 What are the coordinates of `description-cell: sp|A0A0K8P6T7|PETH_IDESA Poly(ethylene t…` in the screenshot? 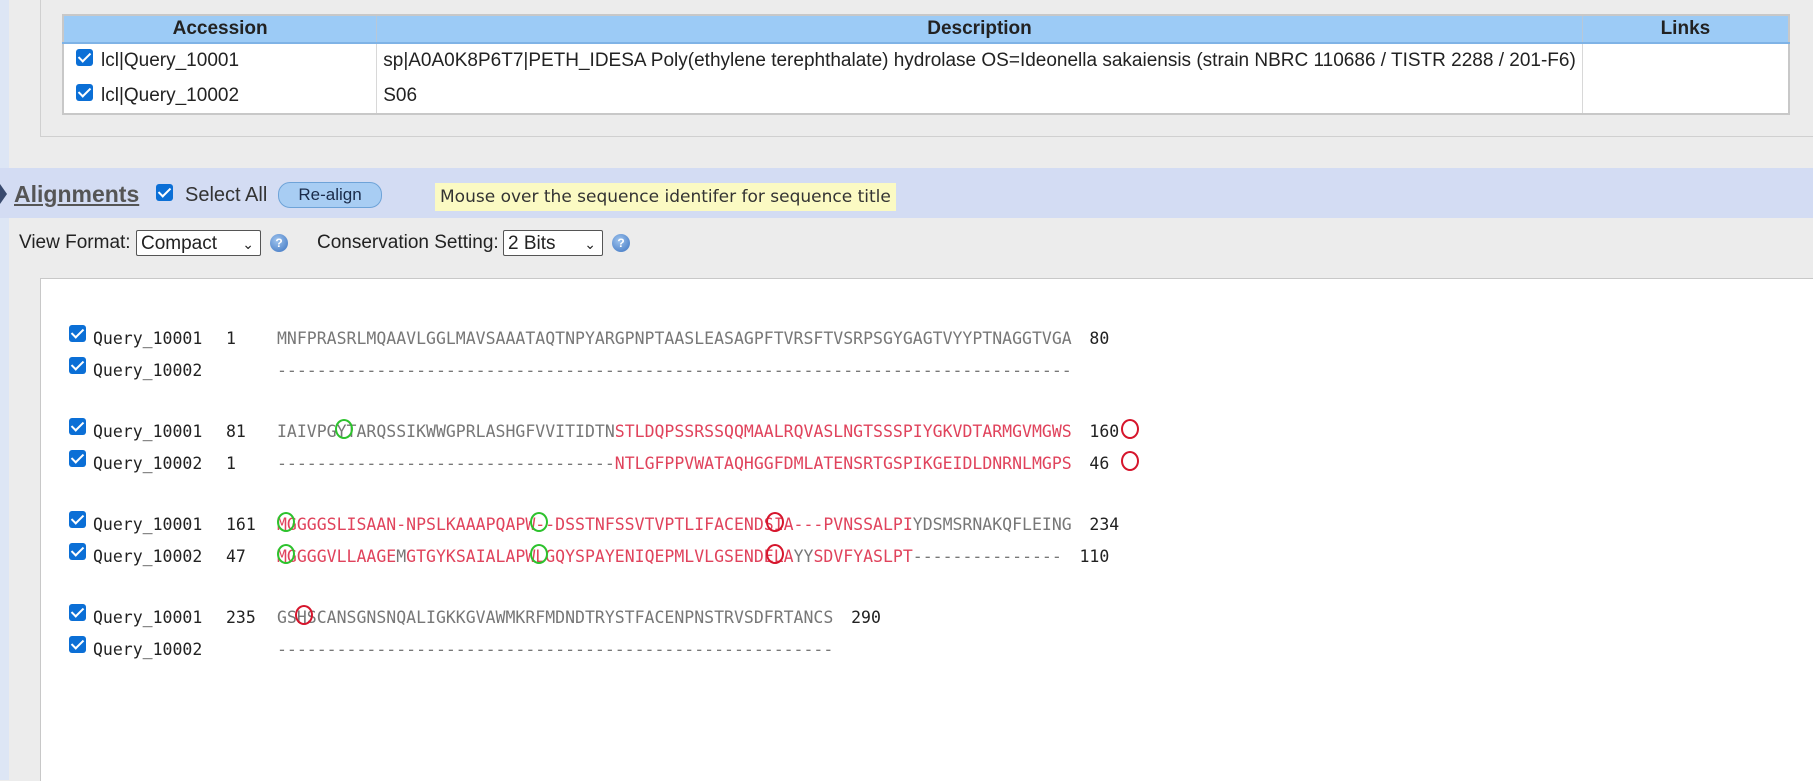 It's located at (979, 60).